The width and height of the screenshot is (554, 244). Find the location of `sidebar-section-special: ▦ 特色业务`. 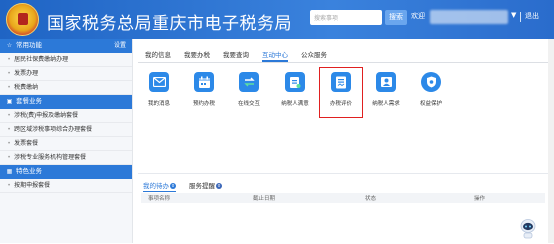

sidebar-section-special: ▦ 特色业务 is located at coordinates (66, 172).